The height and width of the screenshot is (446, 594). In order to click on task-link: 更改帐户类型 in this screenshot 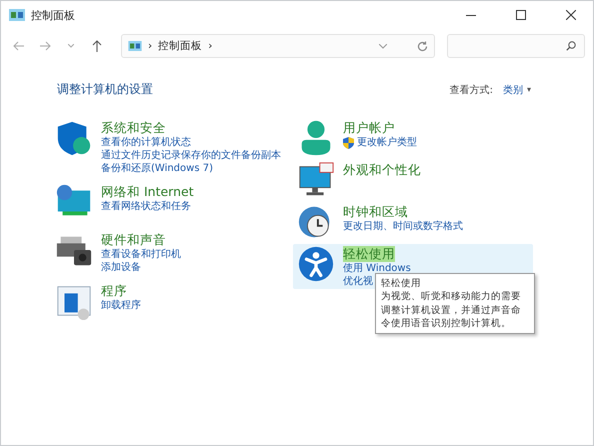, I will do `click(387, 142)`.